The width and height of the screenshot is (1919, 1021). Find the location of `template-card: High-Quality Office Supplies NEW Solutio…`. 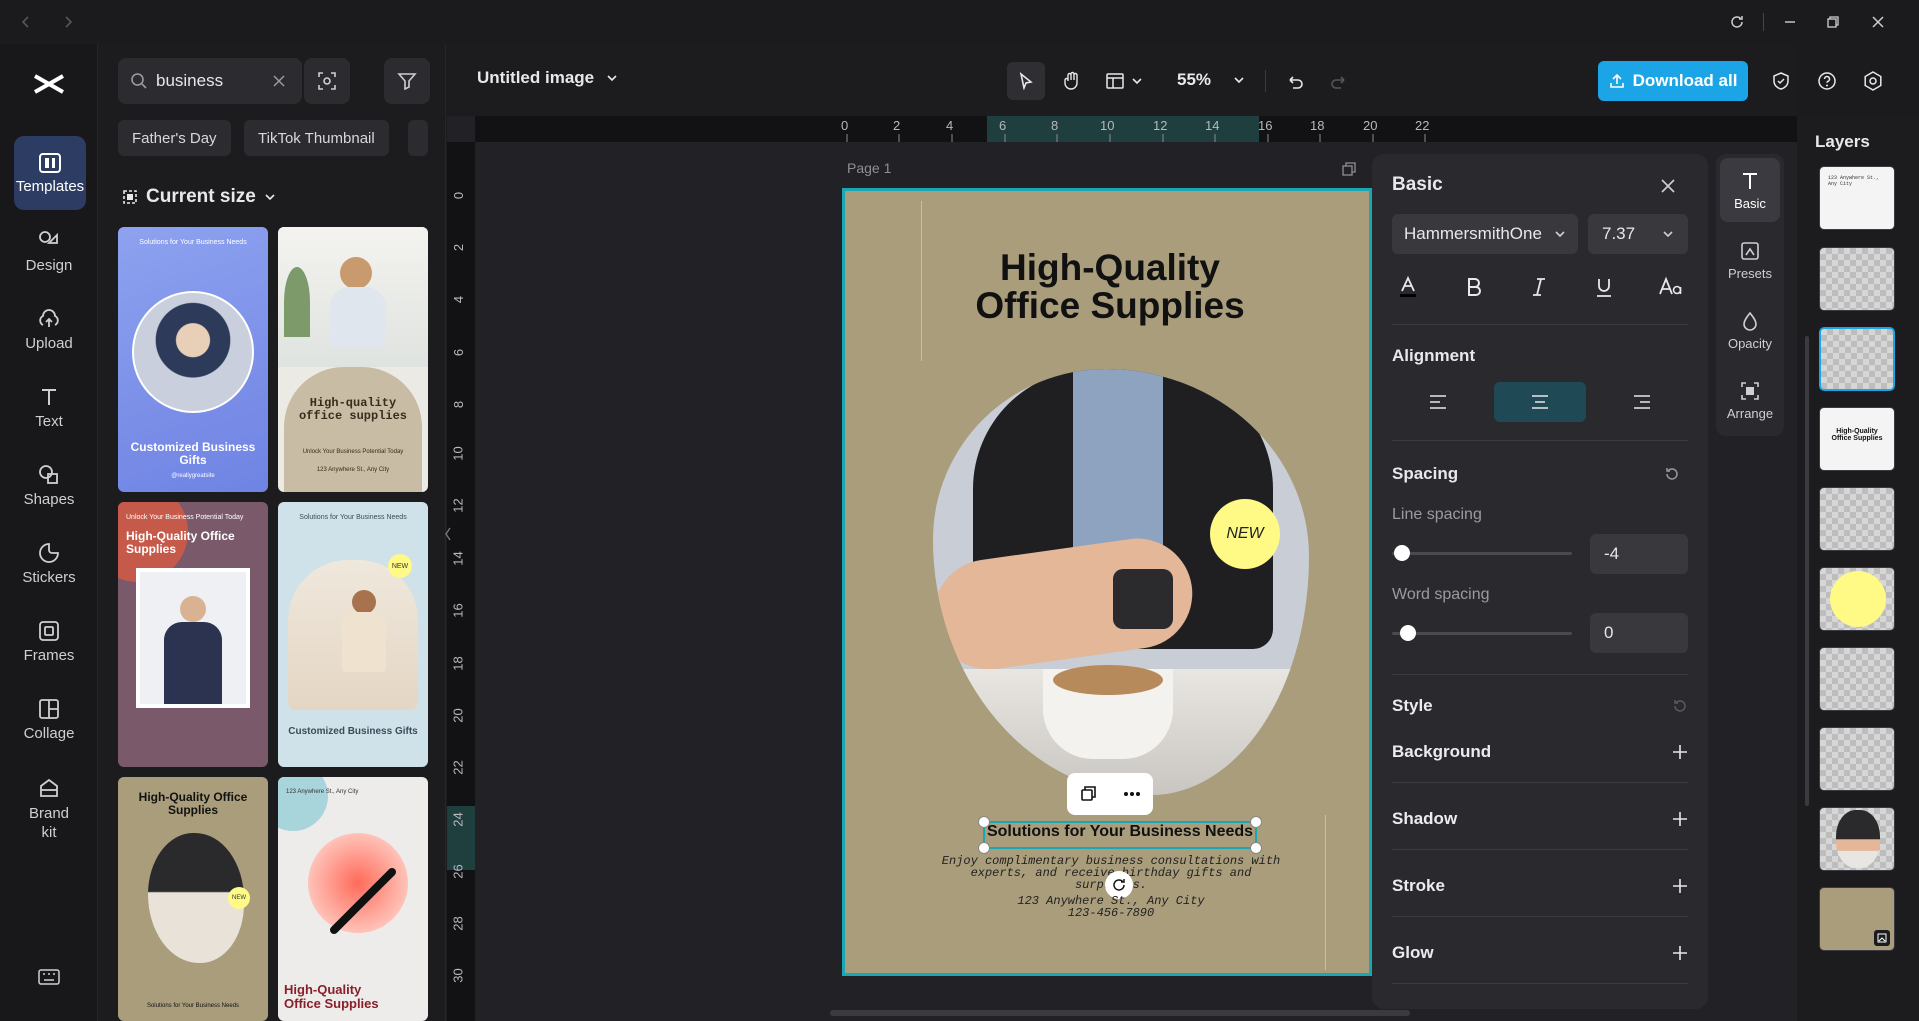

template-card: High-Quality Office Supplies NEW Solutio… is located at coordinates (193, 899).